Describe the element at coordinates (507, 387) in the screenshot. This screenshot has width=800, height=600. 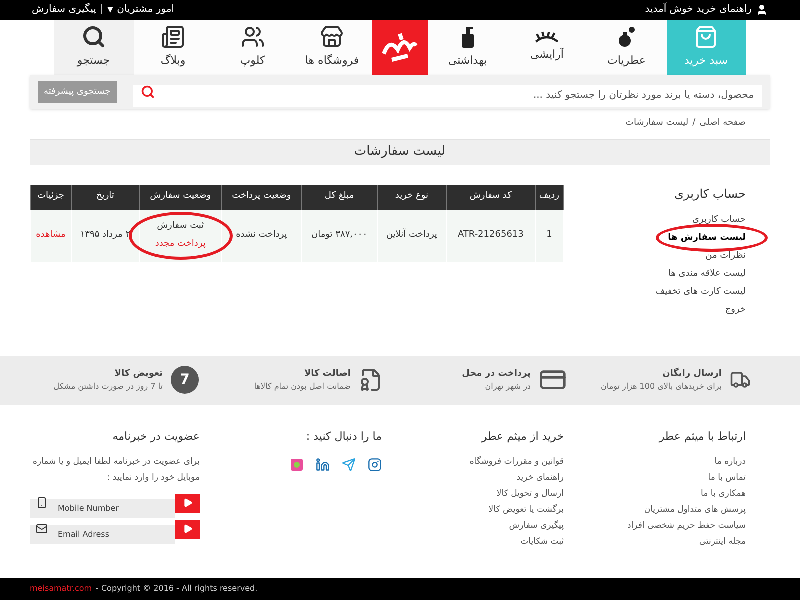
I see `feature-text: در شهر تهران` at that location.